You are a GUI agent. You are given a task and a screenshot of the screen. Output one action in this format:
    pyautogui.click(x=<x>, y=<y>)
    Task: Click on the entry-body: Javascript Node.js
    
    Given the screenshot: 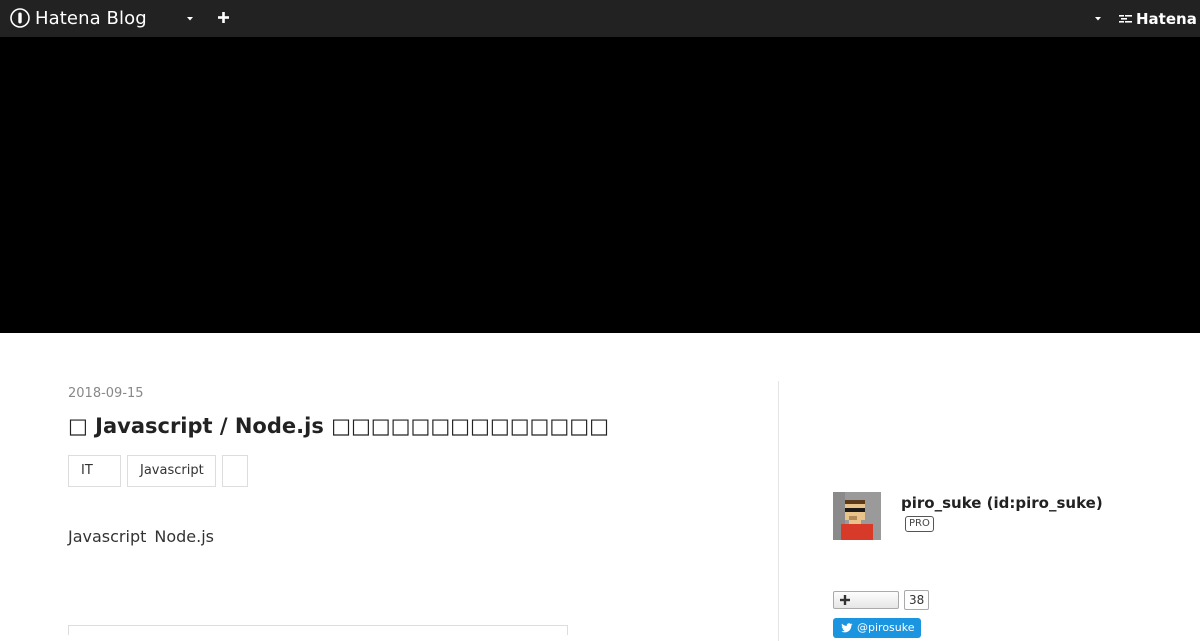 What is the action you would take?
    pyautogui.click(x=141, y=536)
    